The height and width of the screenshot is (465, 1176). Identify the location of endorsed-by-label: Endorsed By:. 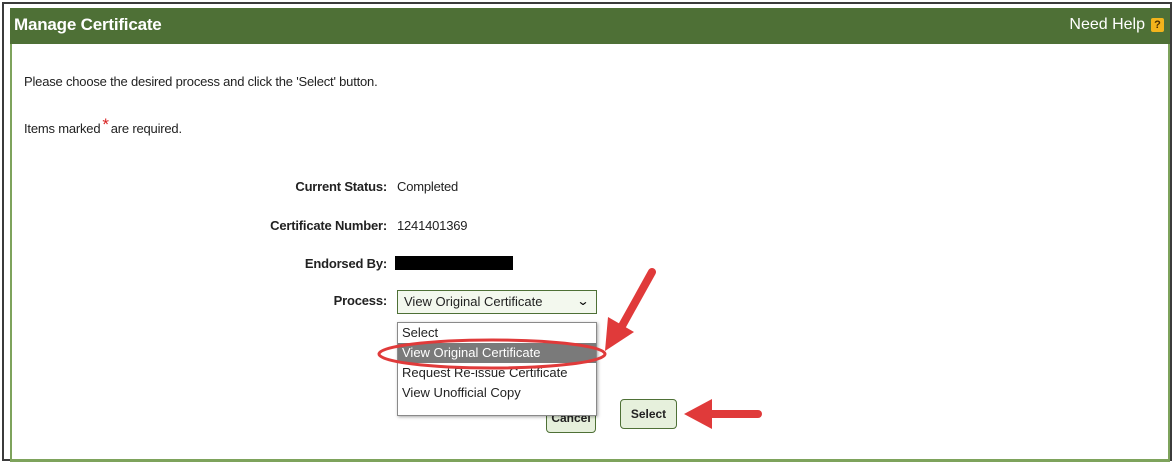
(345, 263).